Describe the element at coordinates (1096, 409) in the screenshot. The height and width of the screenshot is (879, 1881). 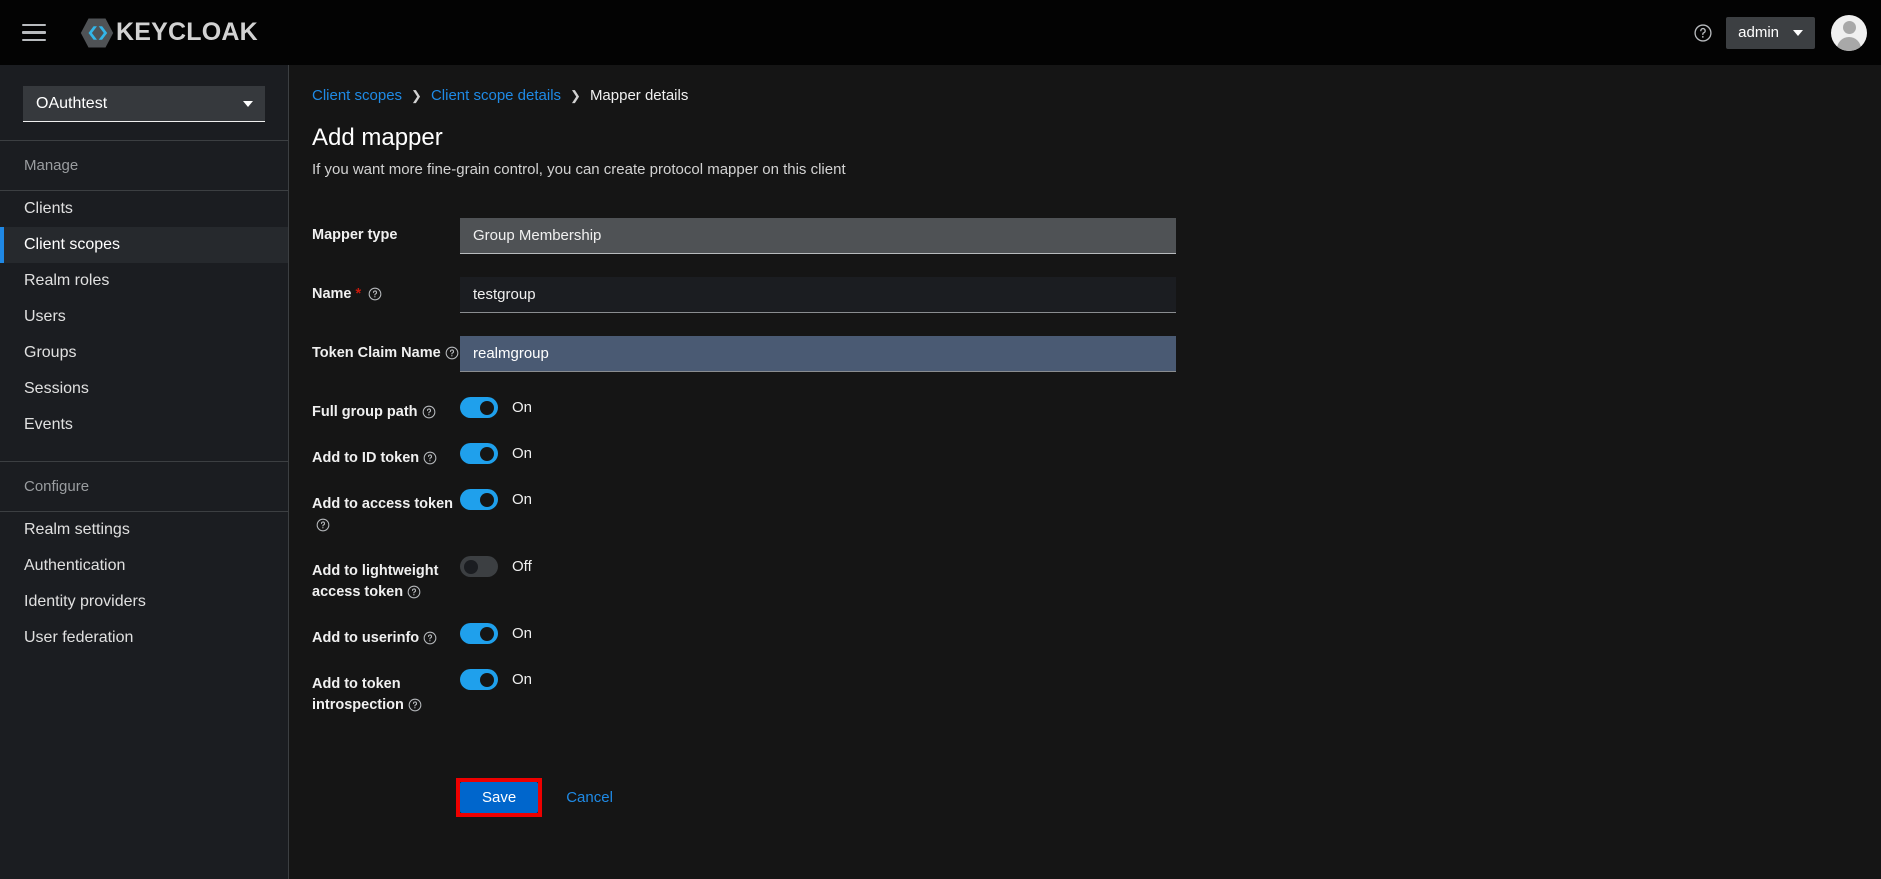
I see `form-row-full-group-path: Full group path On` at that location.